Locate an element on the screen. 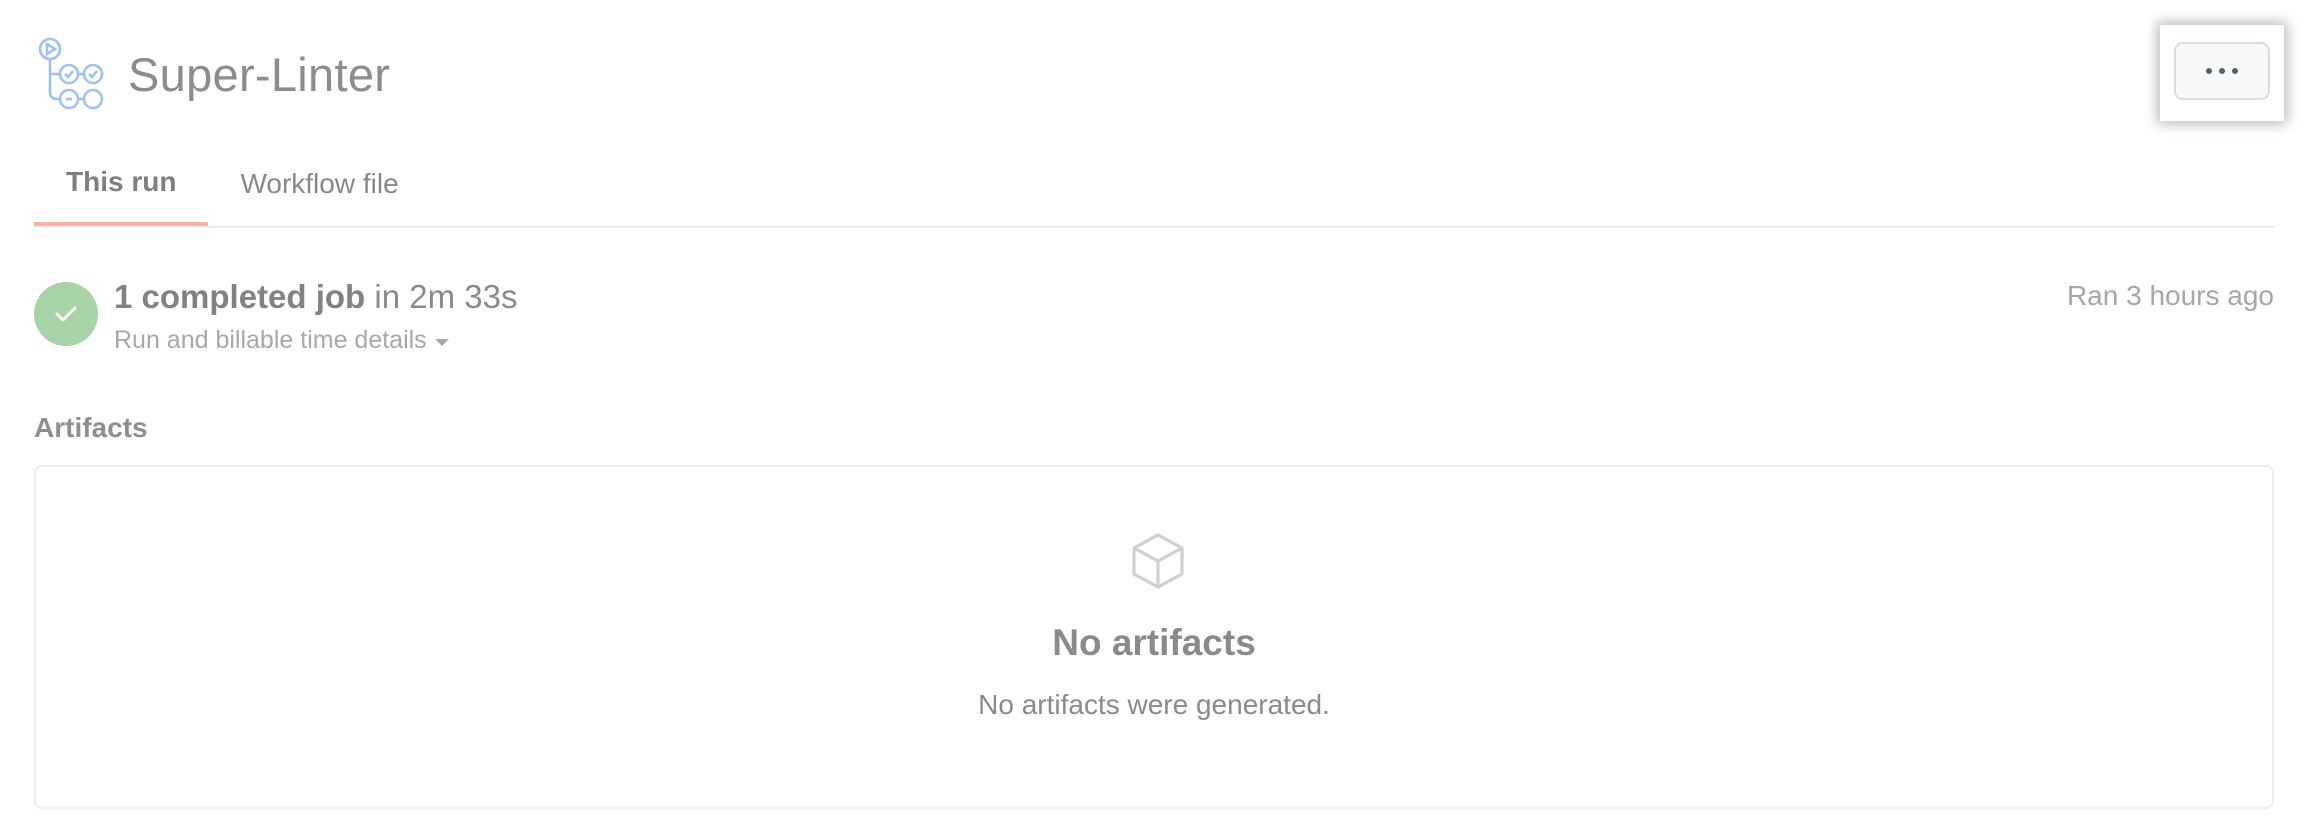  run-timestamp: Ran 3 hours ago is located at coordinates (2170, 295).